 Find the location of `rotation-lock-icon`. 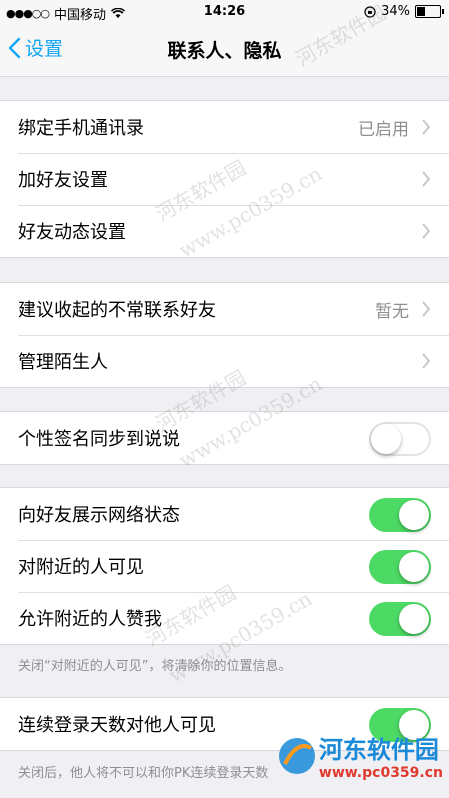

rotation-lock-icon is located at coordinates (370, 11).